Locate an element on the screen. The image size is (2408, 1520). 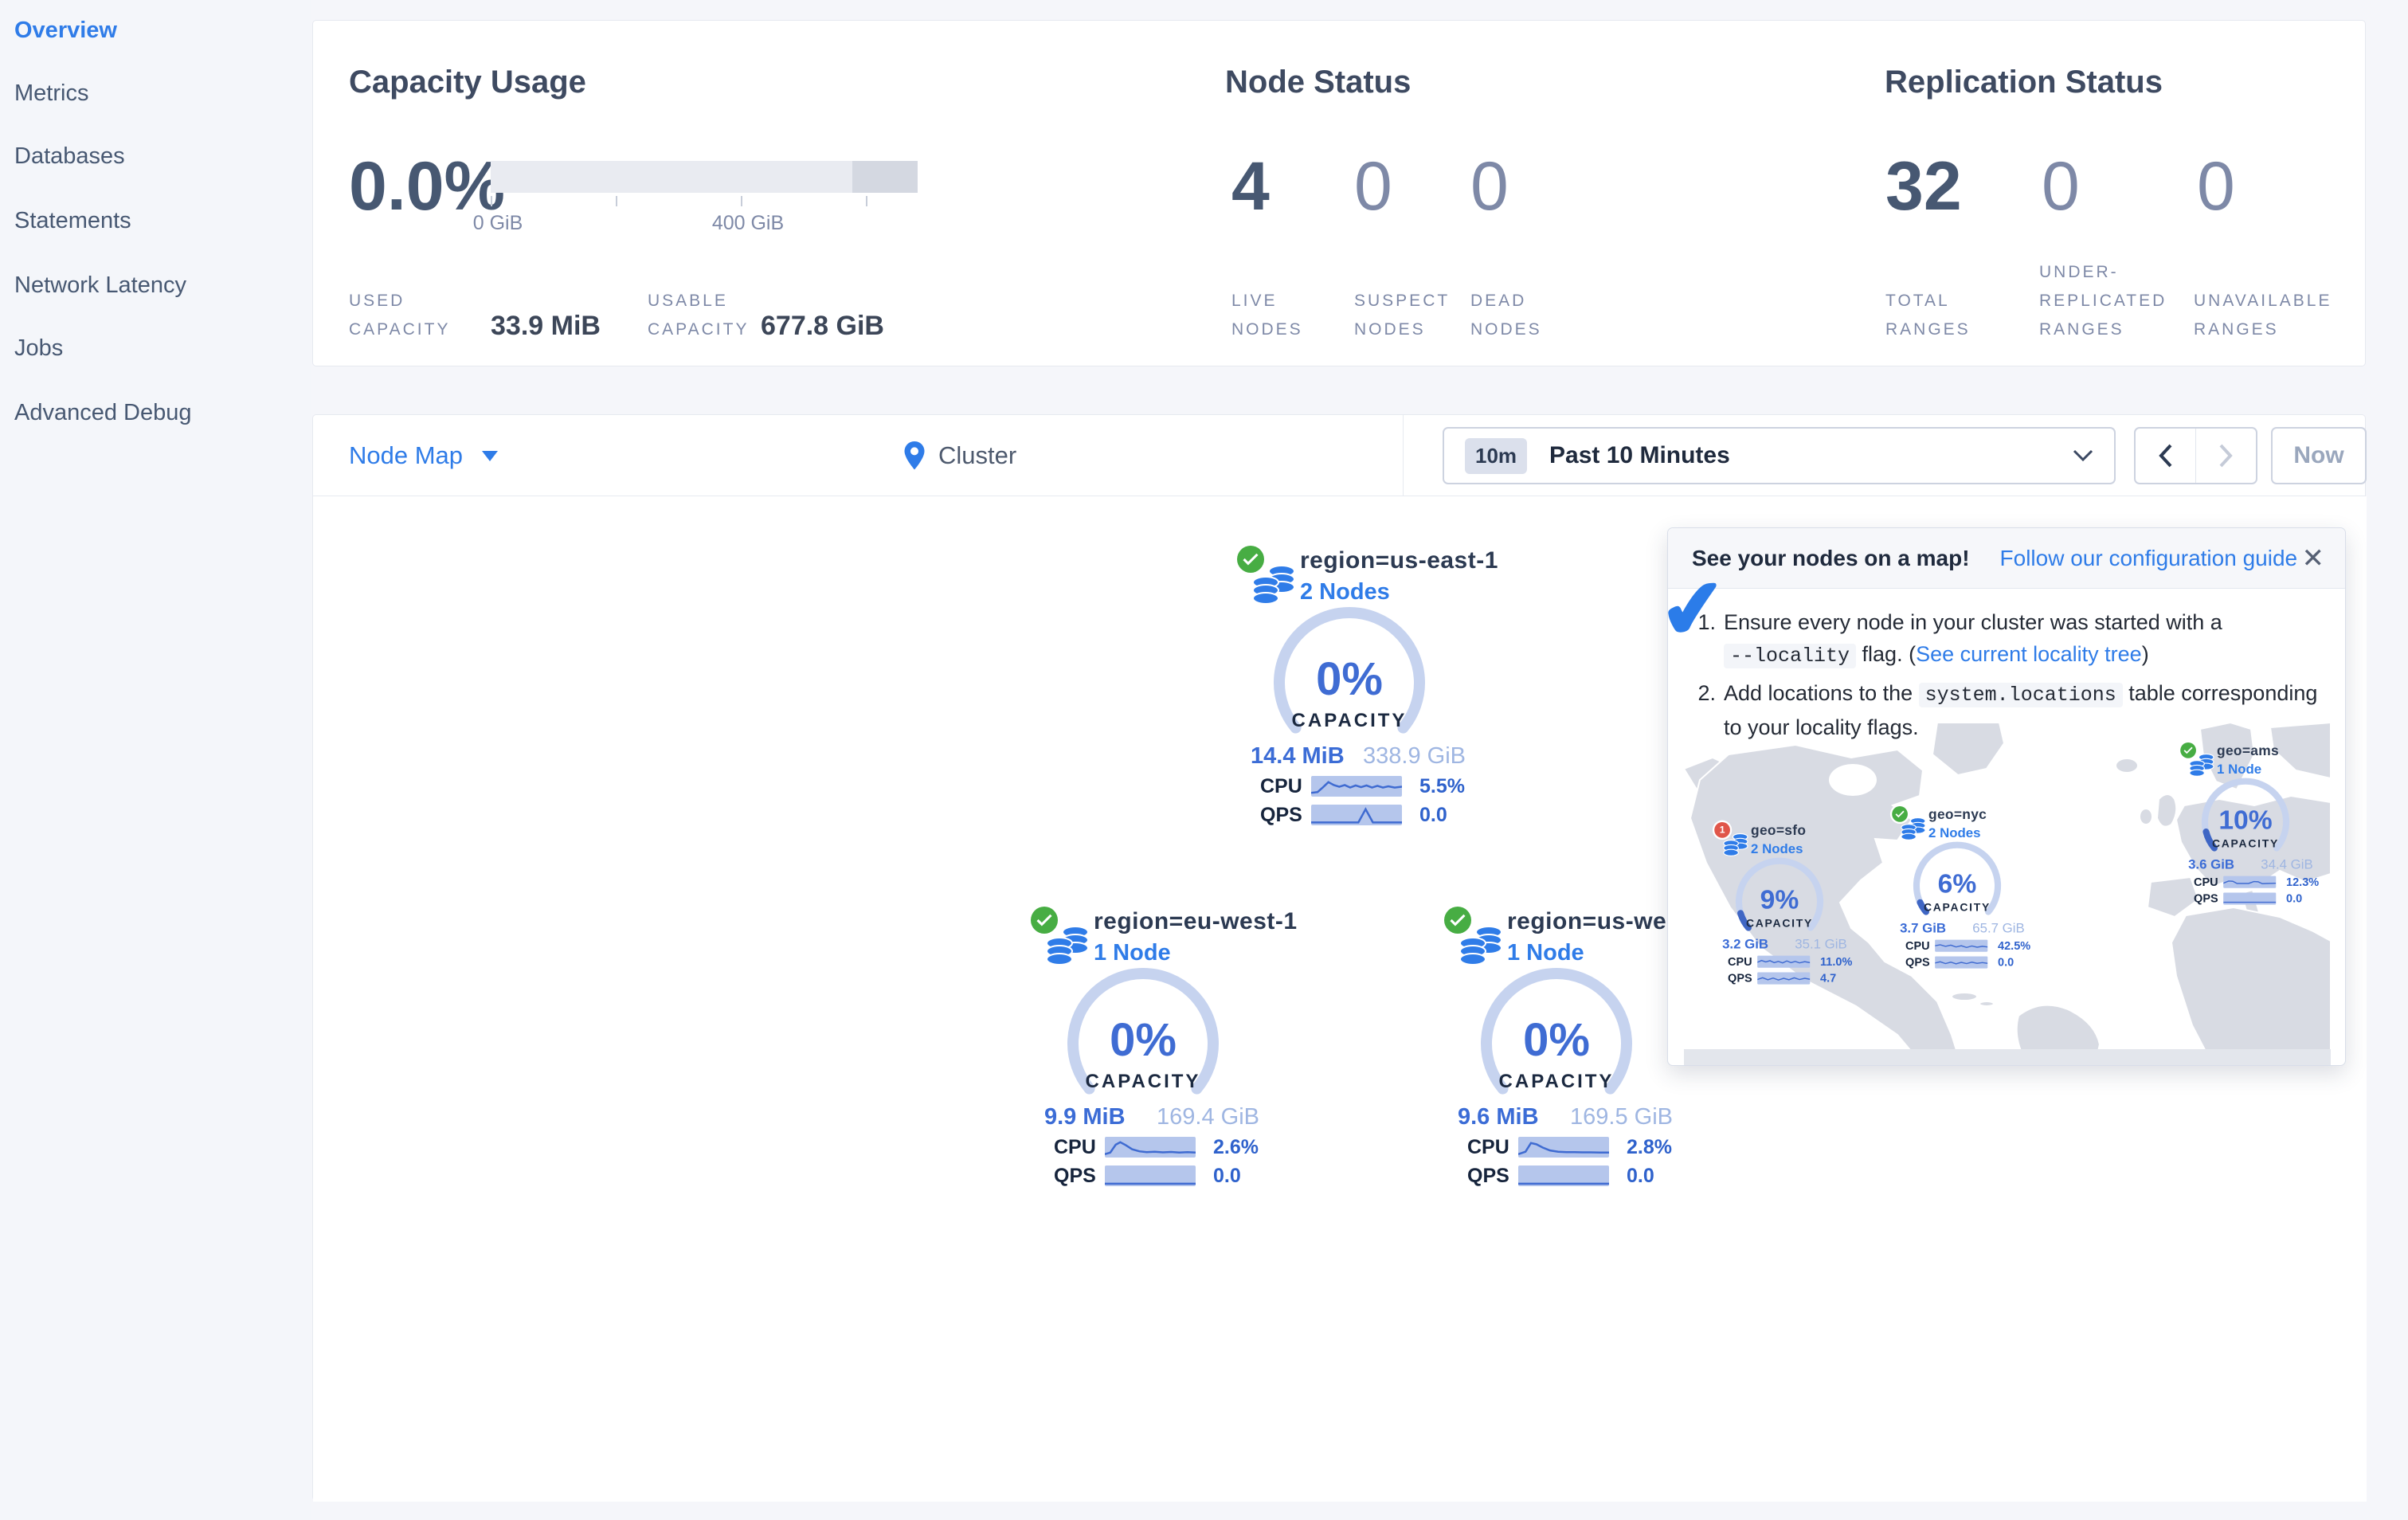
capacity-used: 14.4 MiB is located at coordinates (1298, 756).